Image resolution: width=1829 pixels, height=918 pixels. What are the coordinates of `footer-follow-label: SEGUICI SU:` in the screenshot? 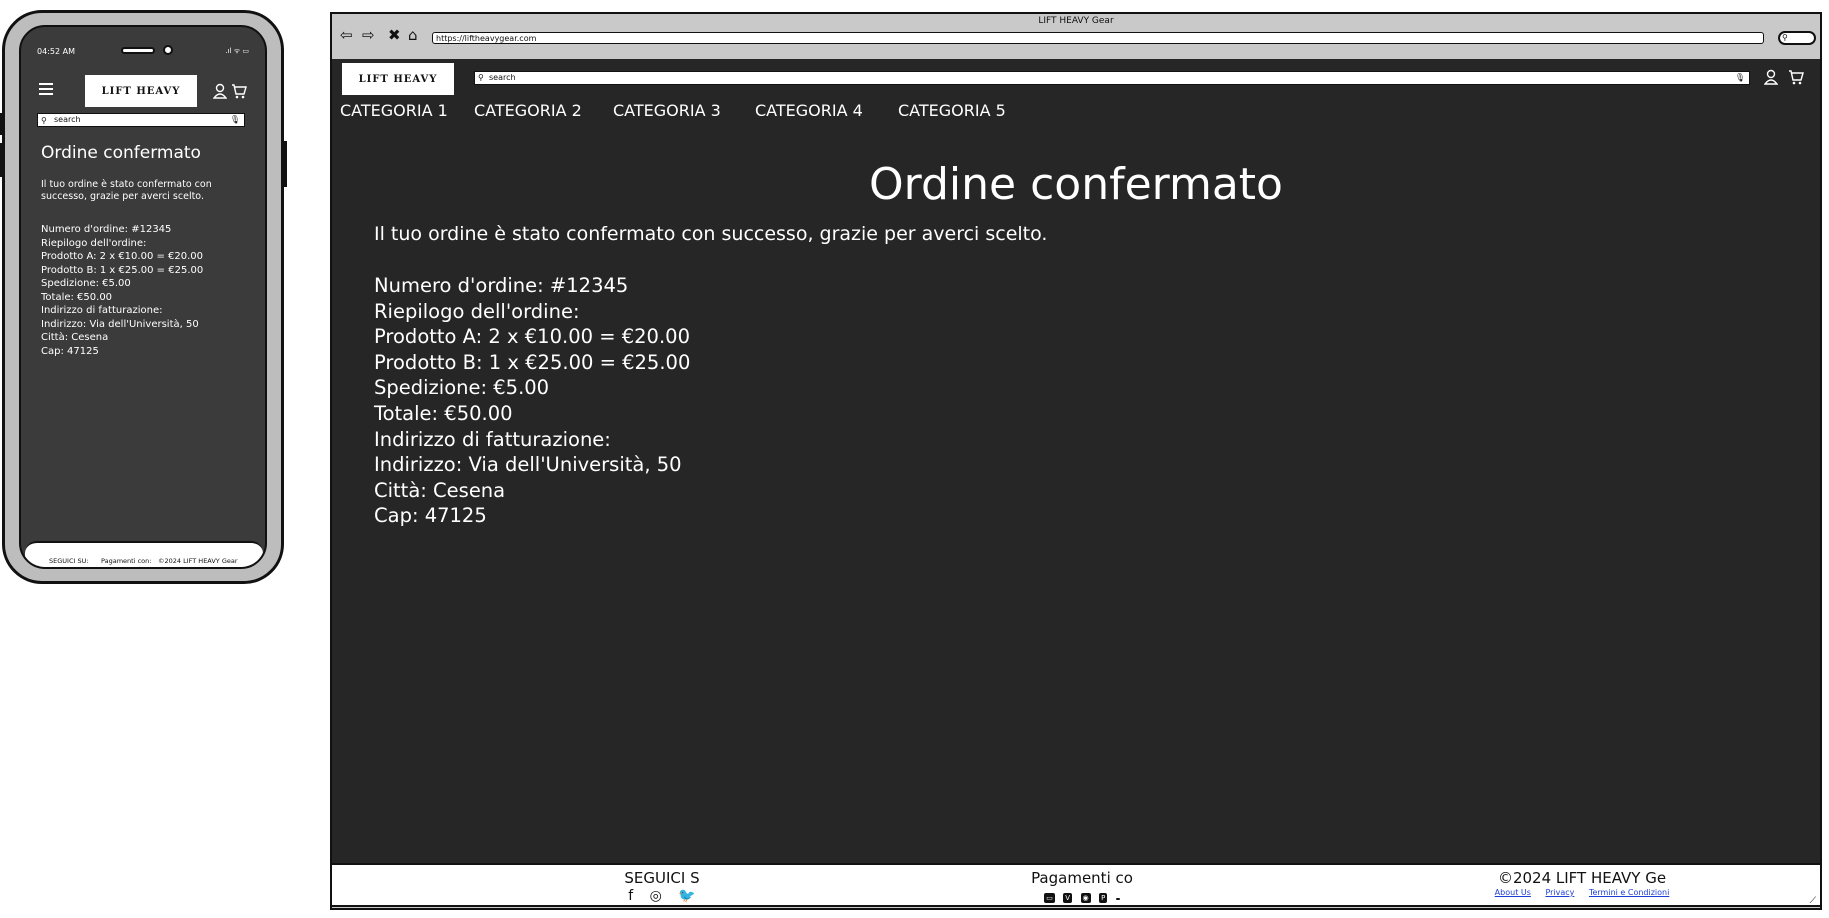 It's located at (69, 561).